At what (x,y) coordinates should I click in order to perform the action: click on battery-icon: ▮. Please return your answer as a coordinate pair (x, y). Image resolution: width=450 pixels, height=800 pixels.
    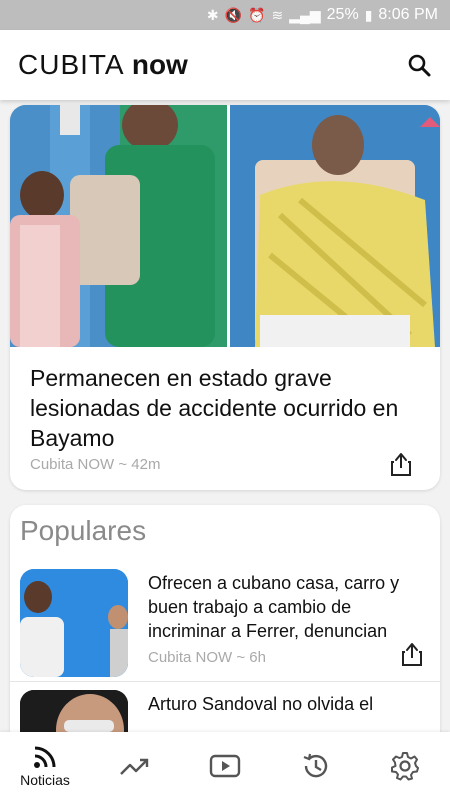
    Looking at the image, I should click on (368, 14).